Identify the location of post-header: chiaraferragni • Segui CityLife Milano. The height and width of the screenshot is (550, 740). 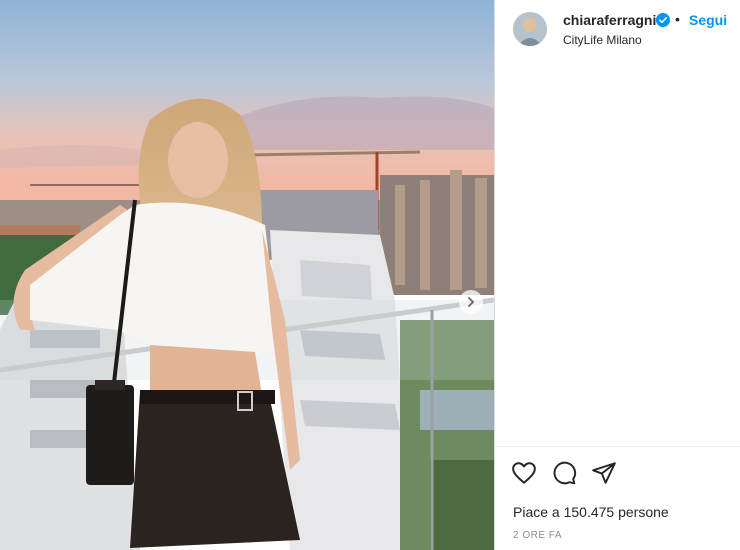
(617, 29).